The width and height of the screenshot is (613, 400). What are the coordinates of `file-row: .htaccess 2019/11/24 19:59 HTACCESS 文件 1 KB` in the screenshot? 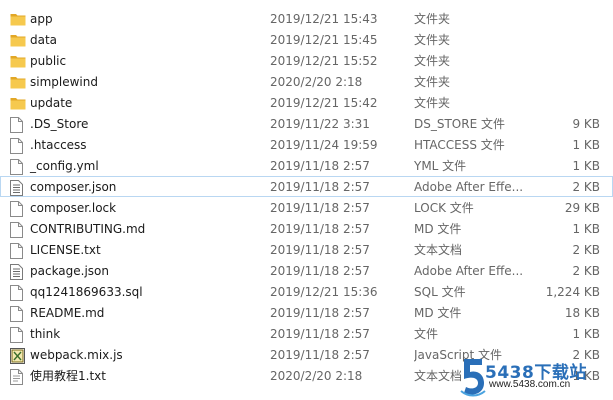 It's located at (306, 144).